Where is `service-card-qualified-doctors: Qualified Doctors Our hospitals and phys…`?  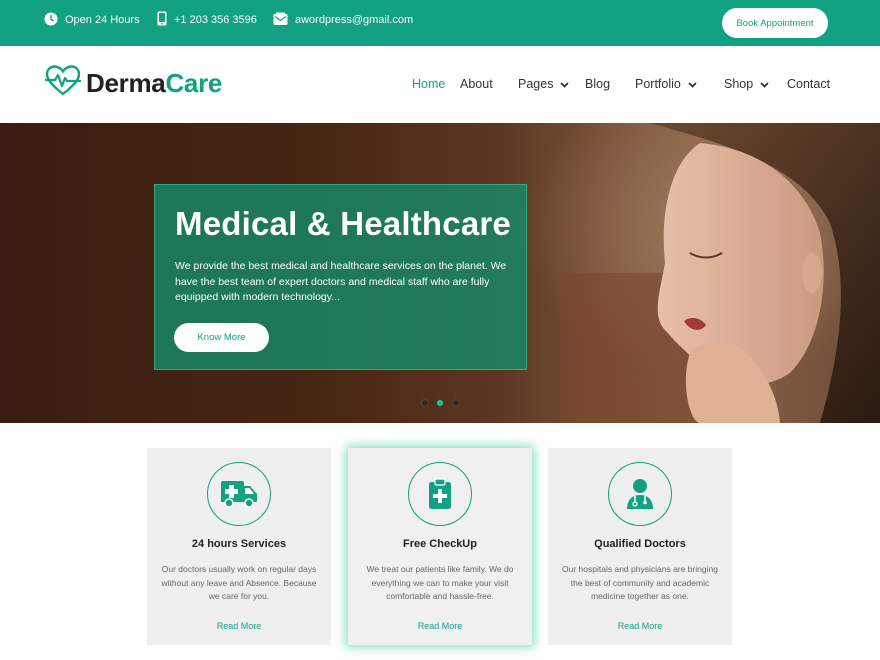 service-card-qualified-doctors: Qualified Doctors Our hospitals and phys… is located at coordinates (640, 546).